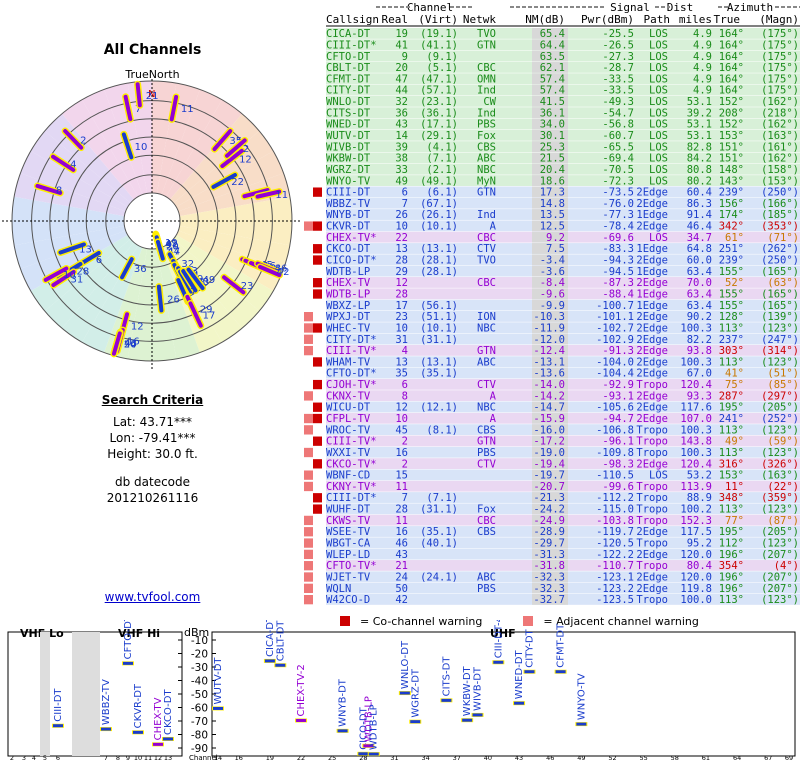 The width and height of the screenshot is (800, 768). I want to click on cell-m: (250°), so click(780, 193).